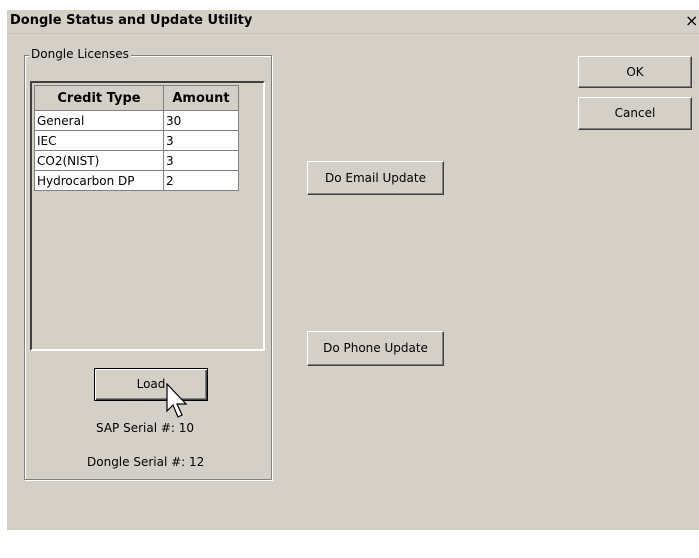 This screenshot has width=699, height=558. I want to click on table-row: CO2(NIST) 3, so click(136, 160).